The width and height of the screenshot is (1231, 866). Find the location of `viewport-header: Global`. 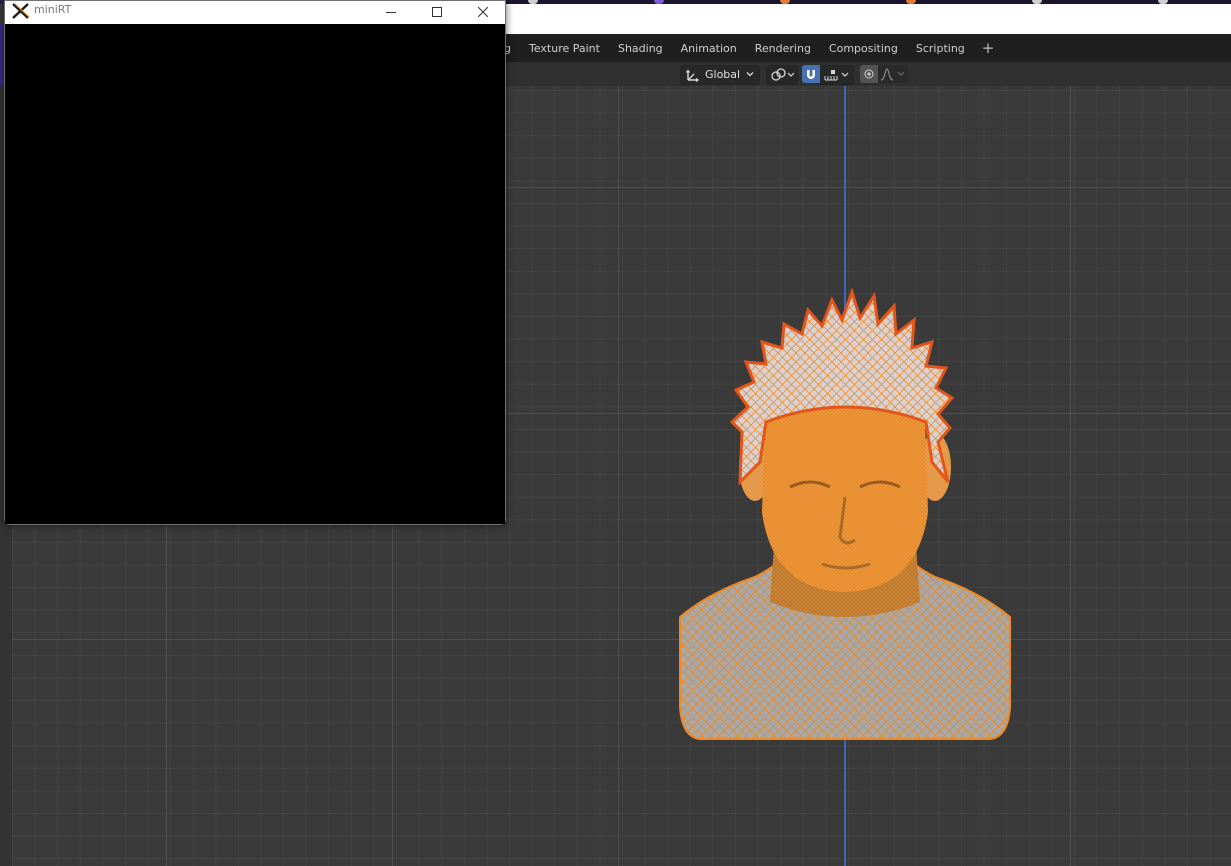

viewport-header: Global is located at coordinates (867, 74).